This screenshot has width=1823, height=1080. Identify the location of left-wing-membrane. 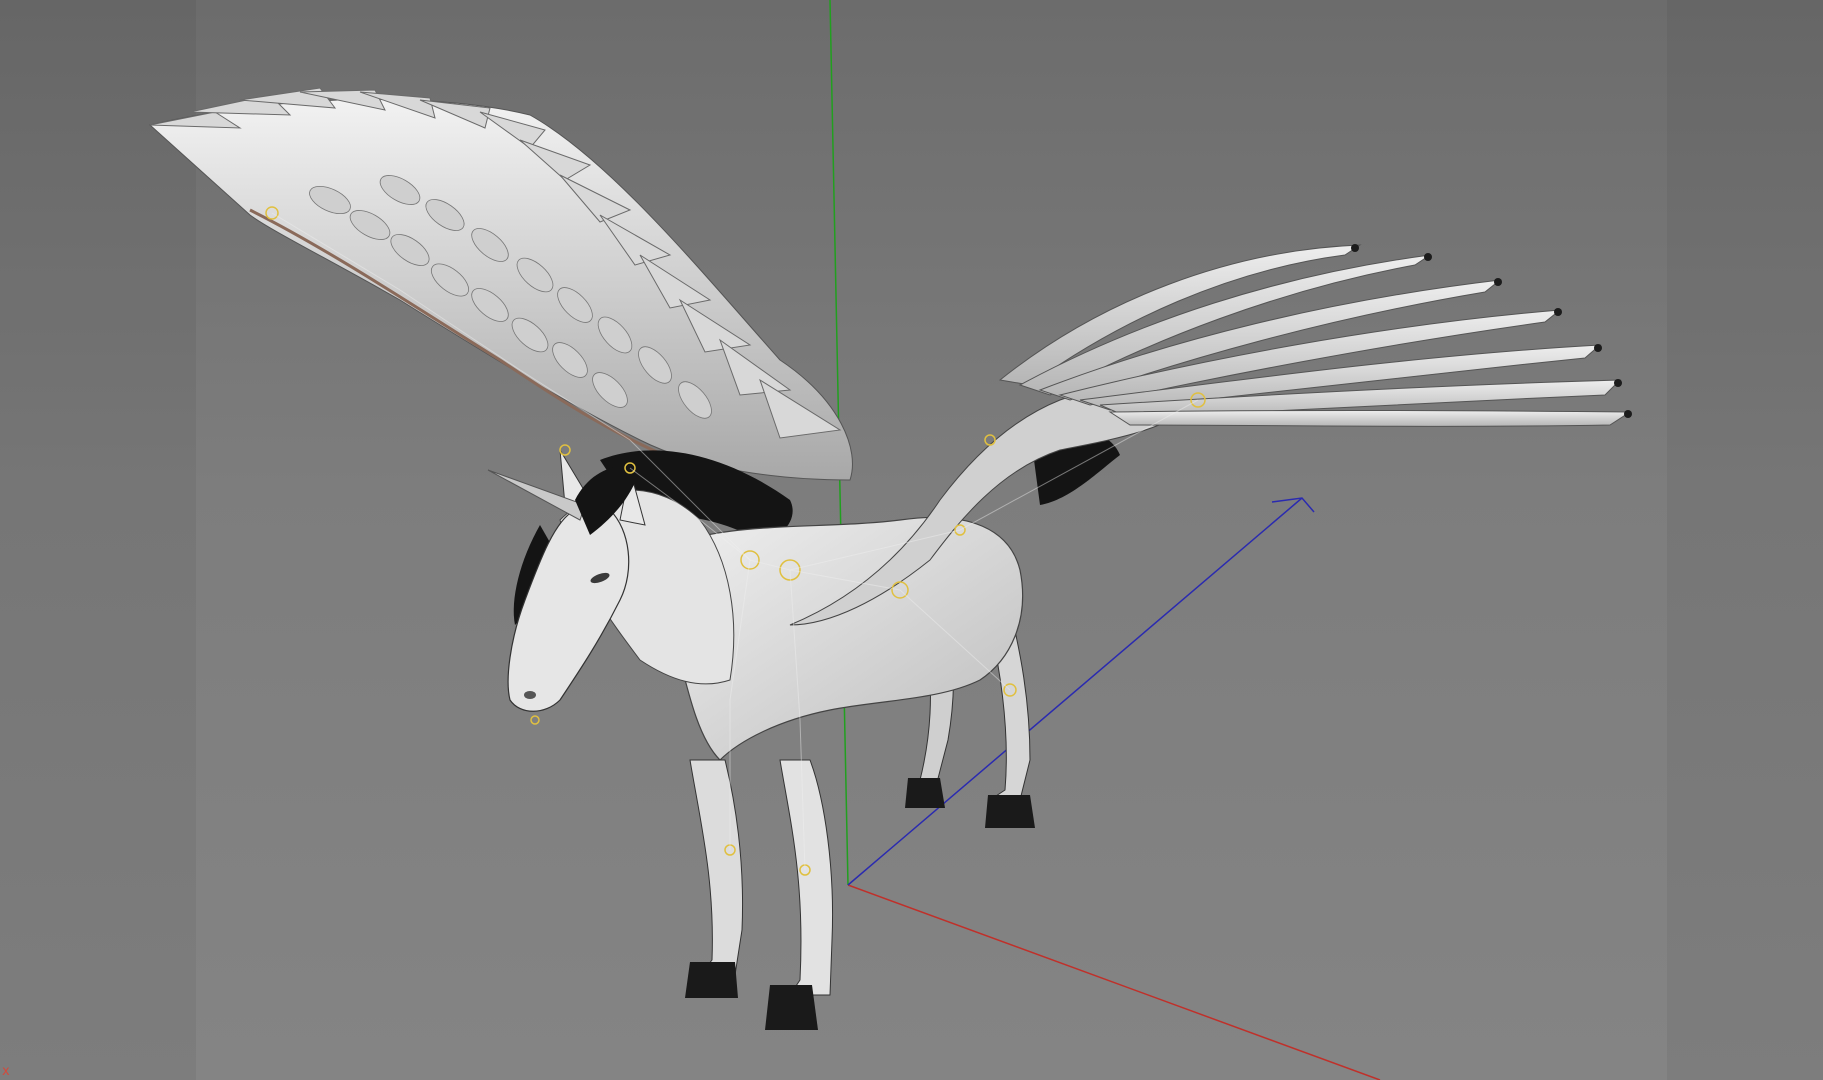
(500, 289).